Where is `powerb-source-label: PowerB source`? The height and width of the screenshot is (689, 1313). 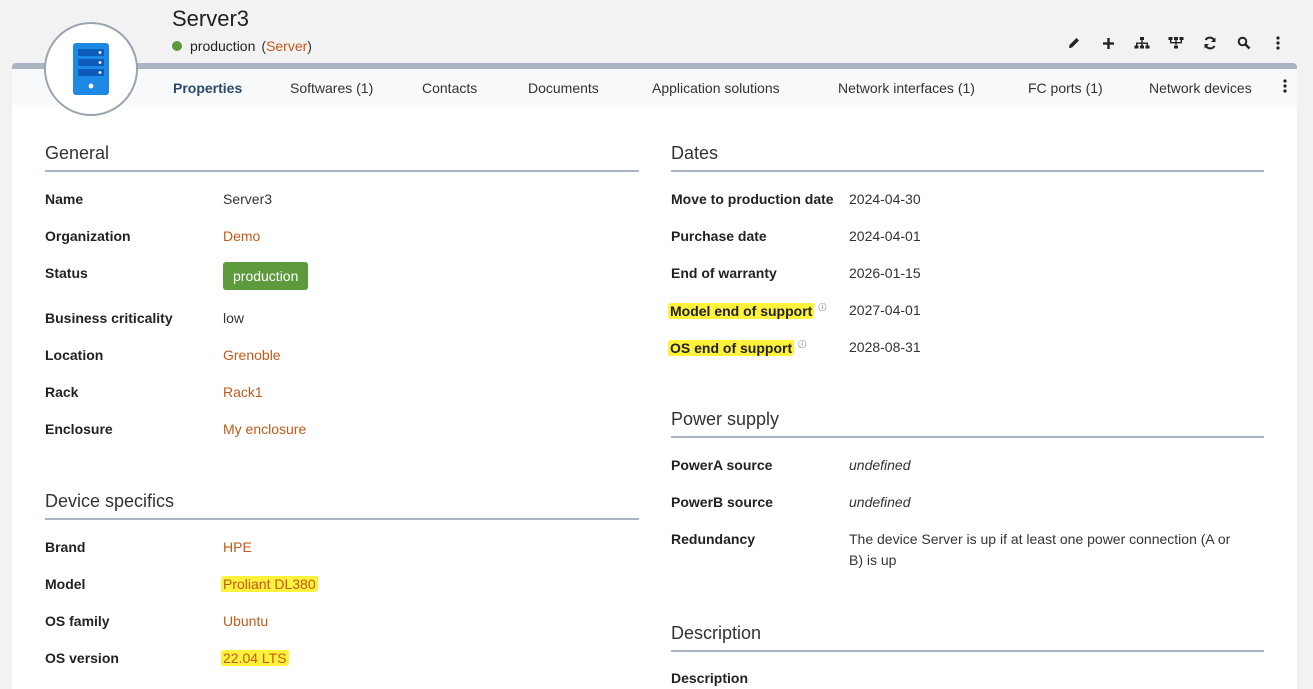
powerb-source-label: PowerB source is located at coordinates (722, 502).